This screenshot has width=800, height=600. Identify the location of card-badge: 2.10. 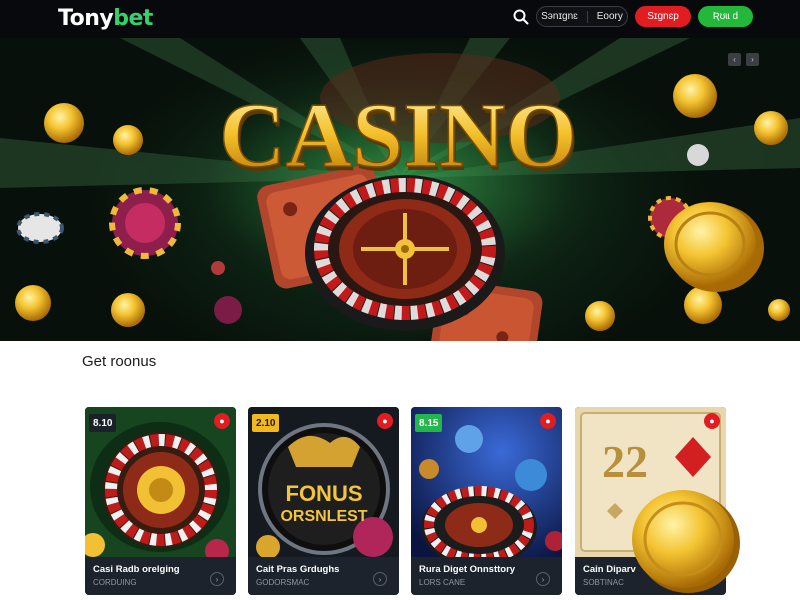
(266, 423).